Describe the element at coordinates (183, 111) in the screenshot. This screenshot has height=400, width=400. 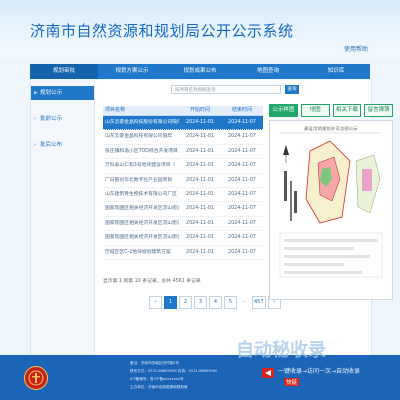
I see `table-header: 项目名称 开始时间 结束时间` at that location.